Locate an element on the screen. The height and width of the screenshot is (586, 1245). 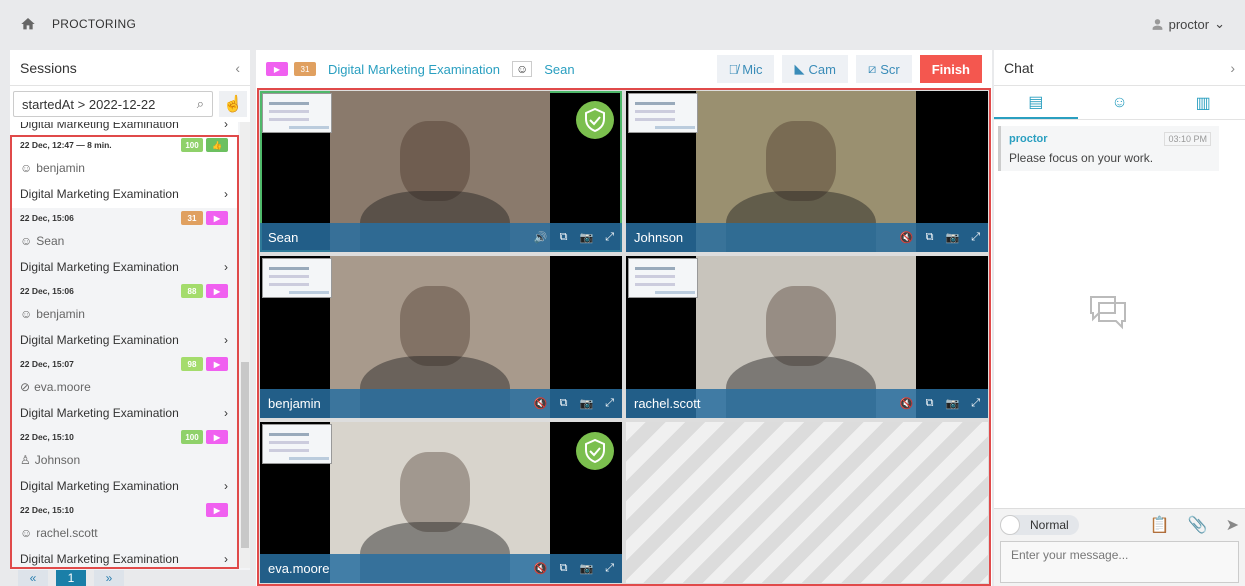
tab-chat: ▤ is located at coordinates (1036, 102).